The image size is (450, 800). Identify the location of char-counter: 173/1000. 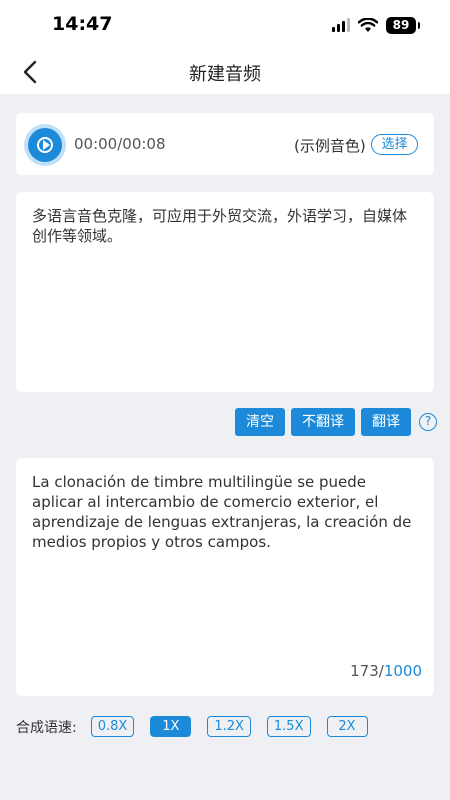
(386, 671).